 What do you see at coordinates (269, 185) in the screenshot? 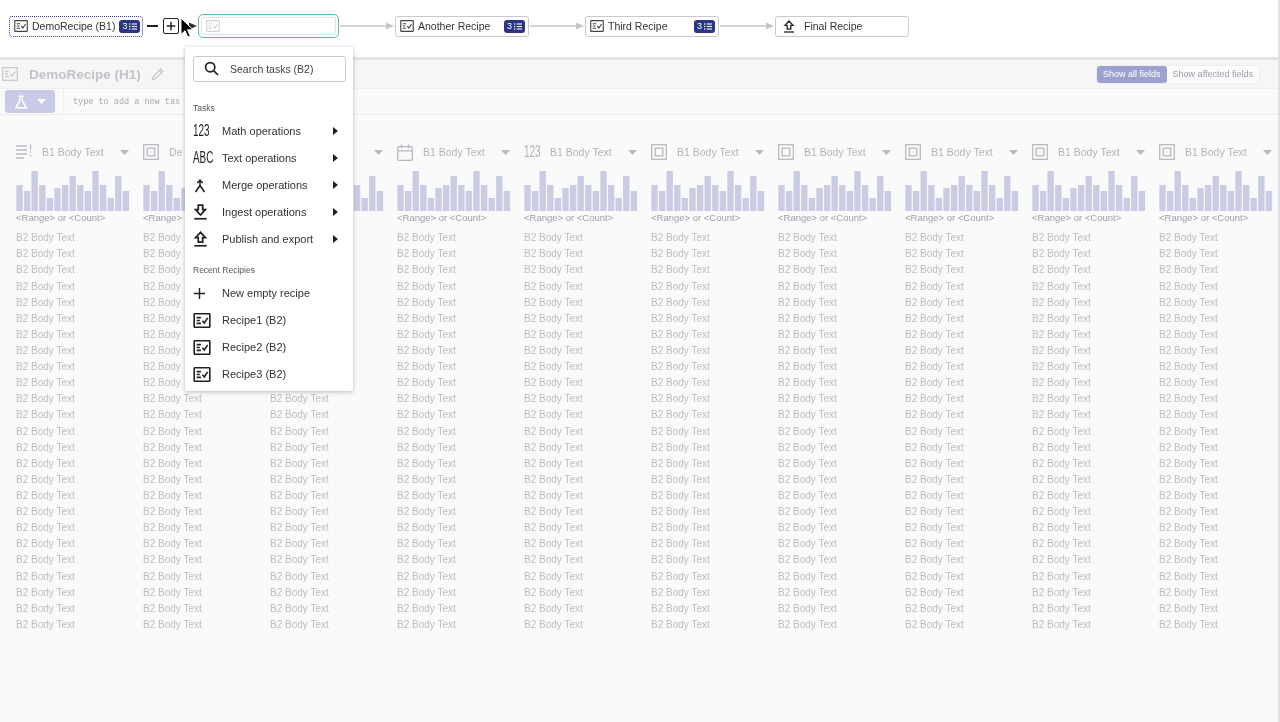
I see `menu-item: Merge operations` at bounding box center [269, 185].